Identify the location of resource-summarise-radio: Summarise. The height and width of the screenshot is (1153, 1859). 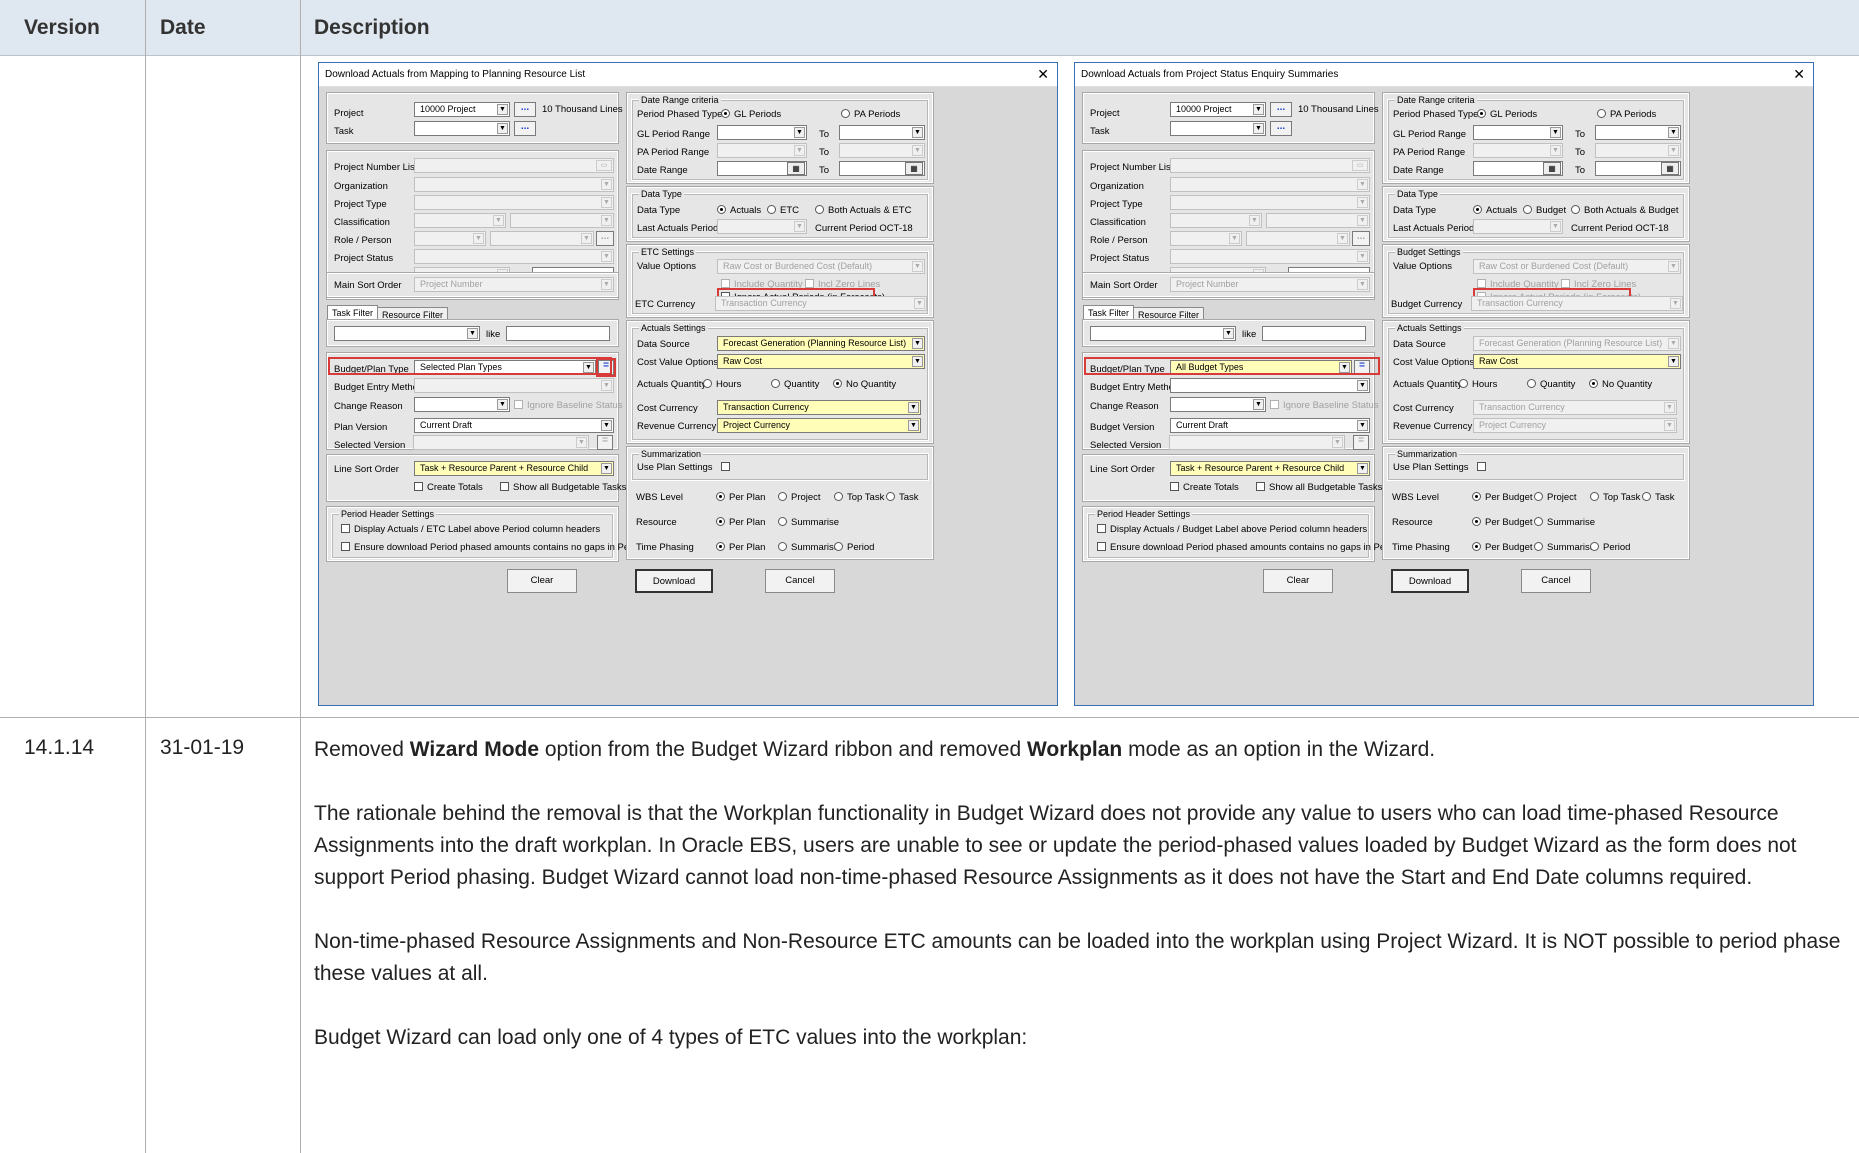
(808, 523).